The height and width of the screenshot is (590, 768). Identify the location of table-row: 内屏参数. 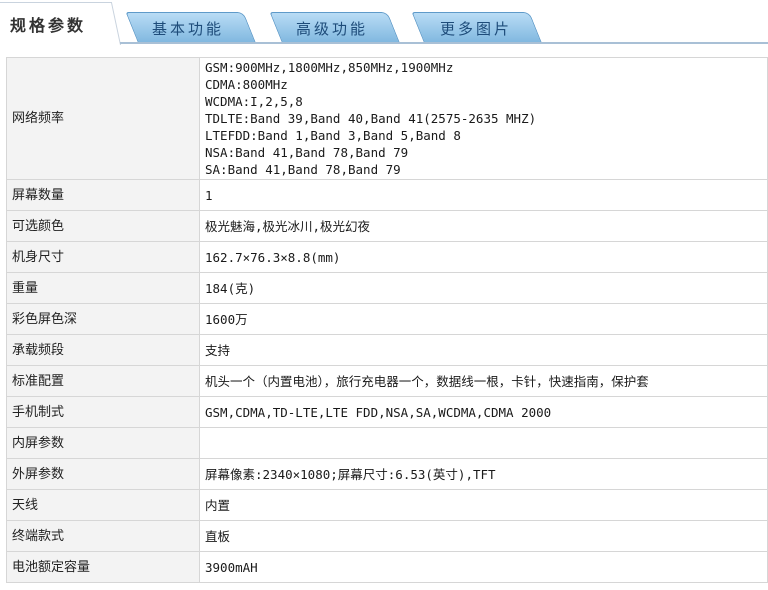
(387, 443).